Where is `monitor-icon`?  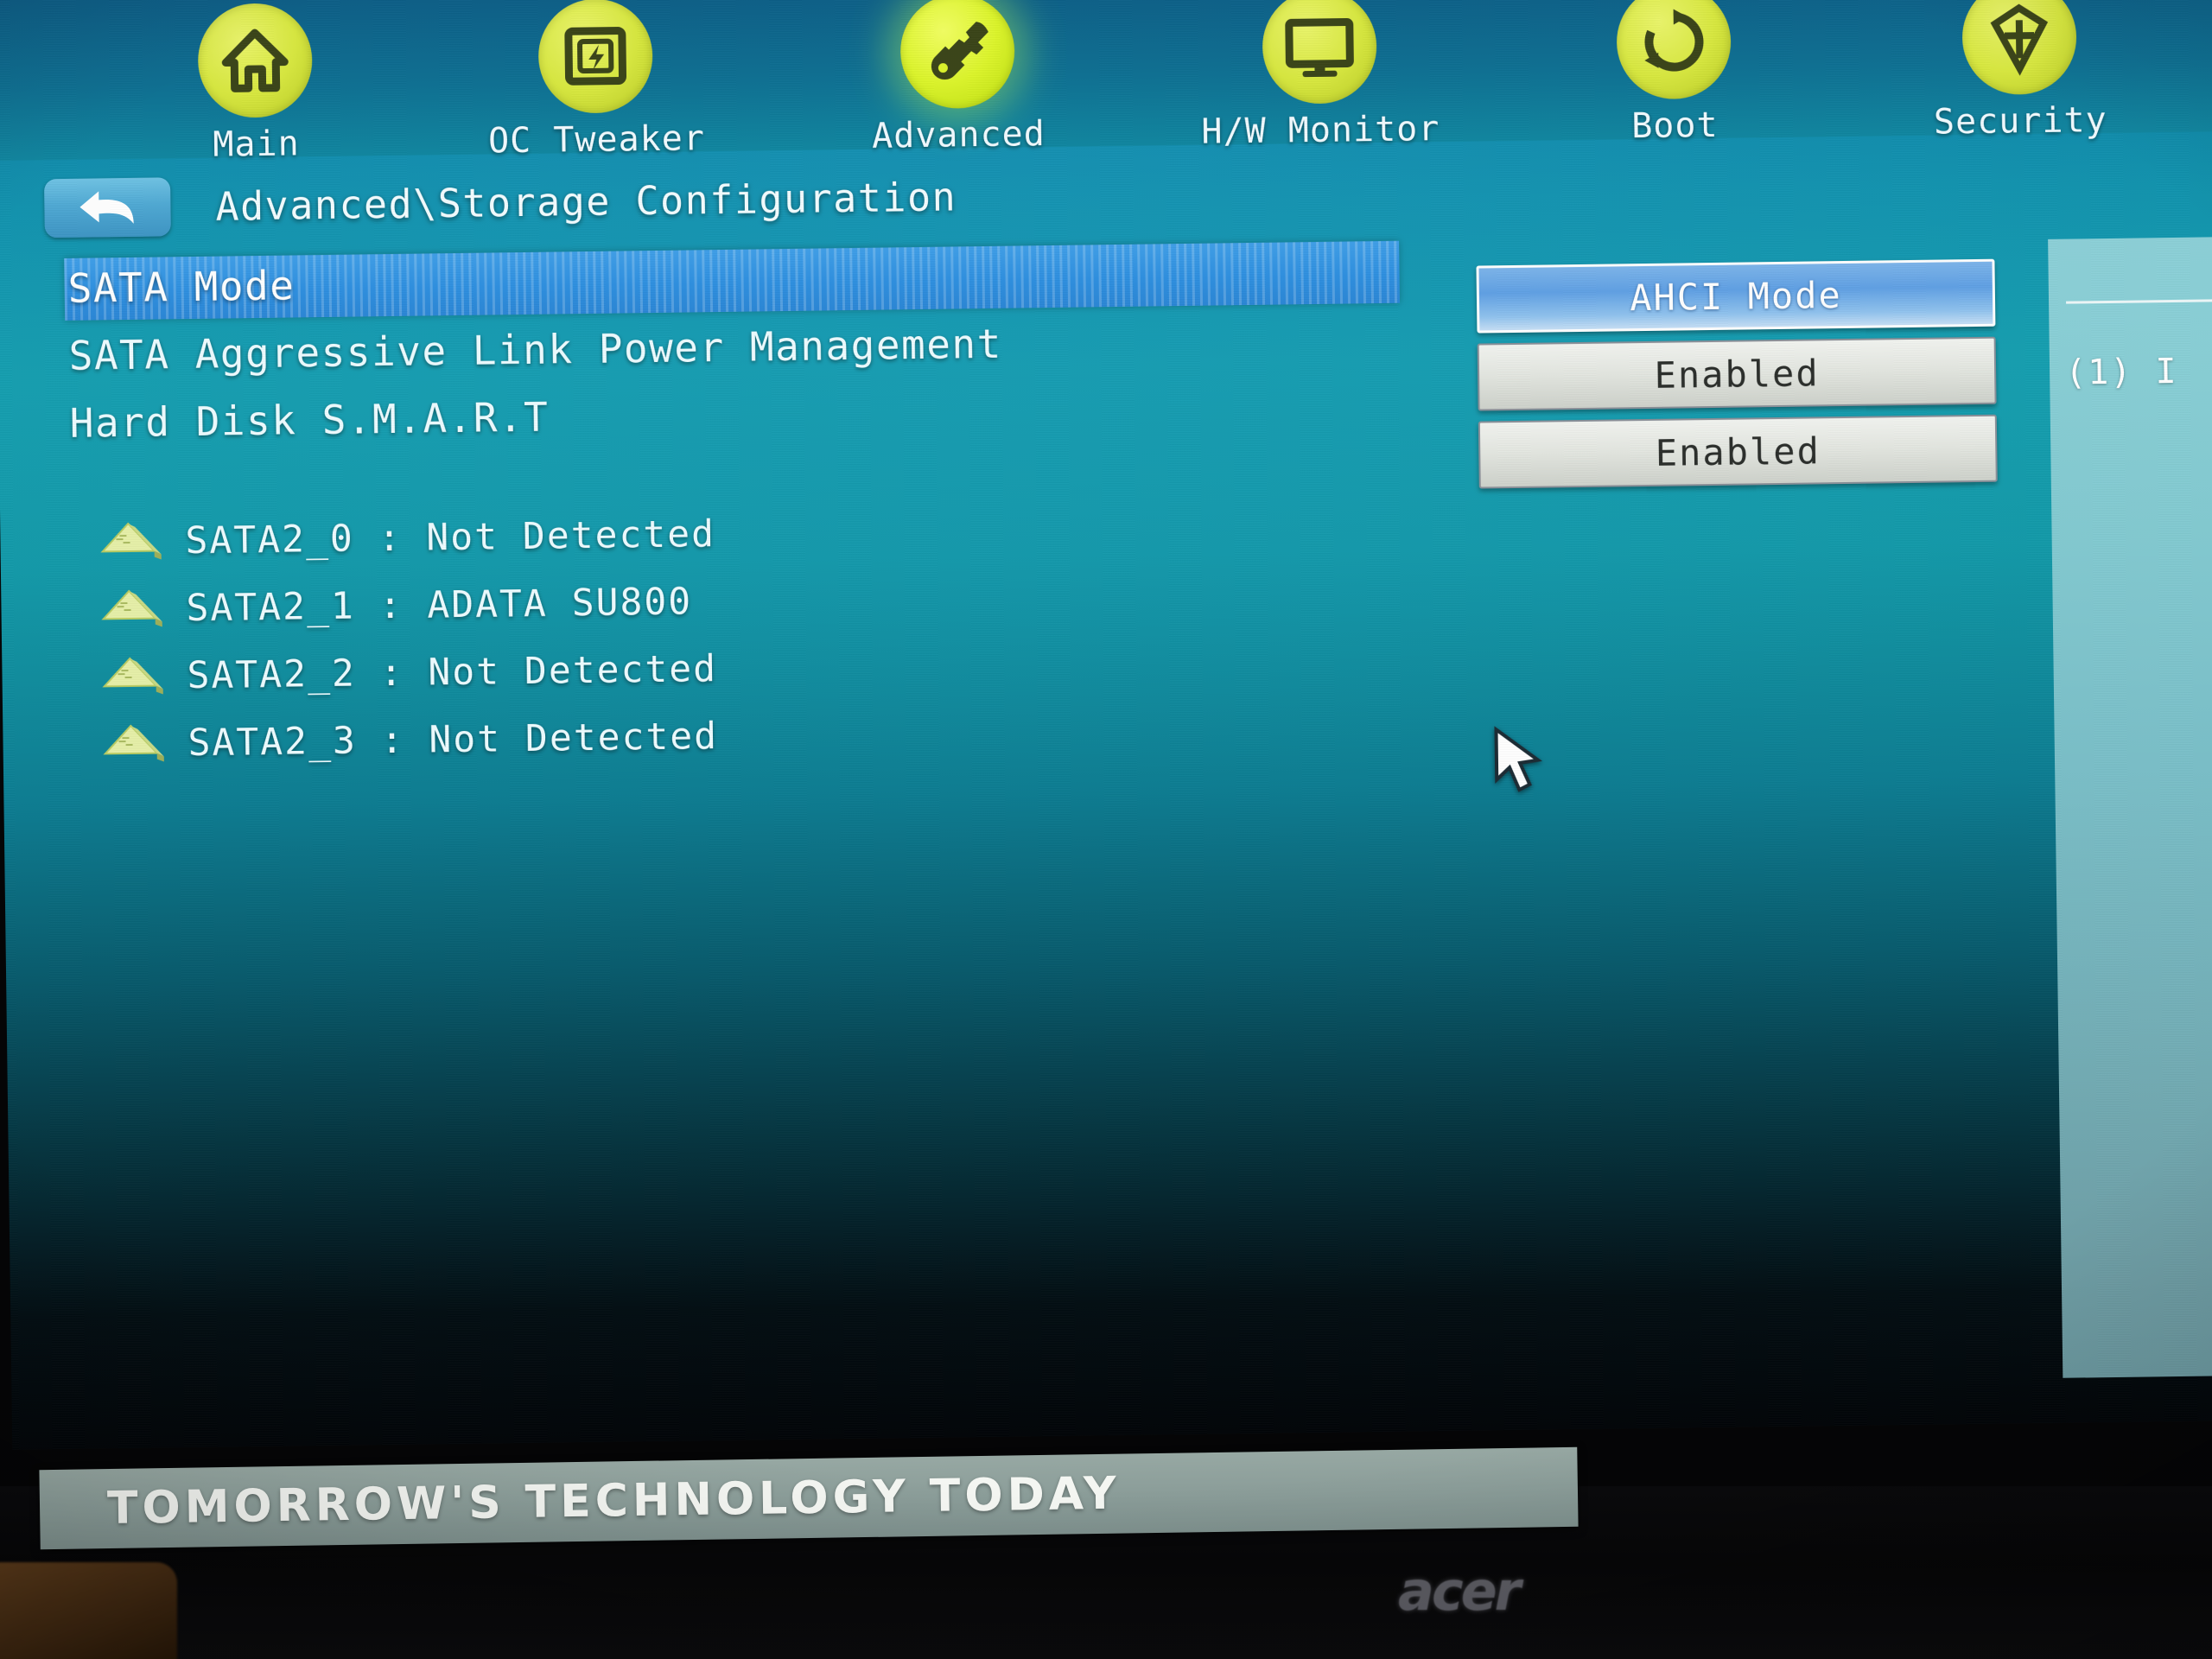 monitor-icon is located at coordinates (1319, 52).